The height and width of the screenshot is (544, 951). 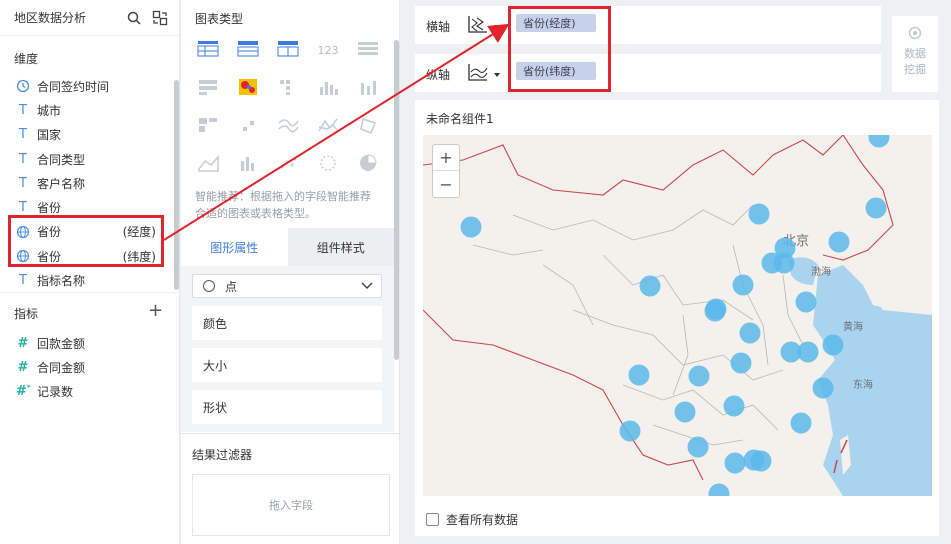 I want to click on switch-dataset-icon, so click(x=160, y=18).